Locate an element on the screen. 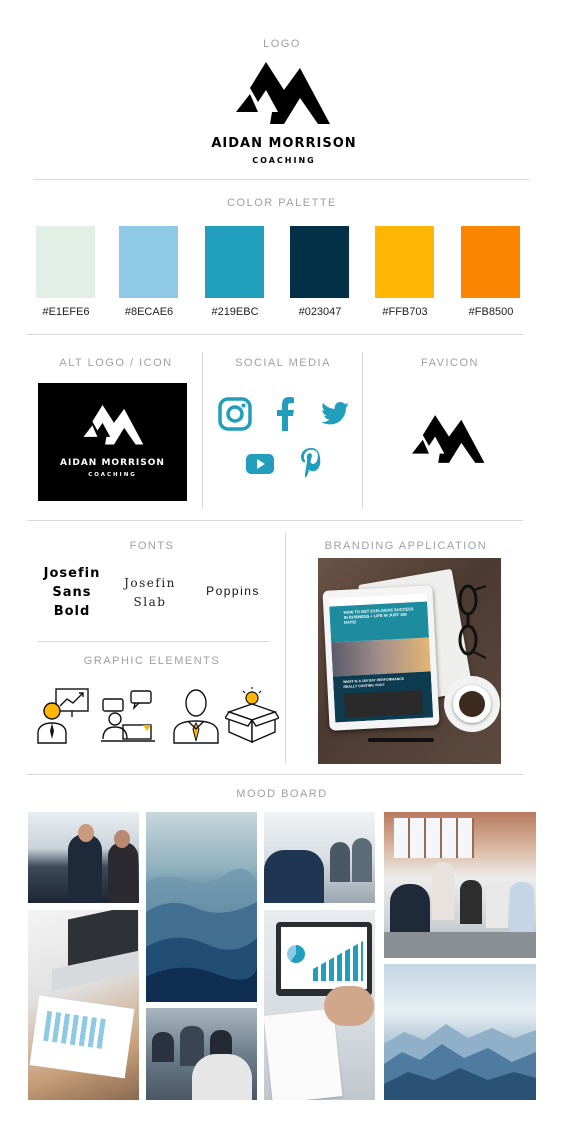 Image resolution: width=564 pixels, height=1128 pixels. tablet-image is located at coordinates (381, 657).